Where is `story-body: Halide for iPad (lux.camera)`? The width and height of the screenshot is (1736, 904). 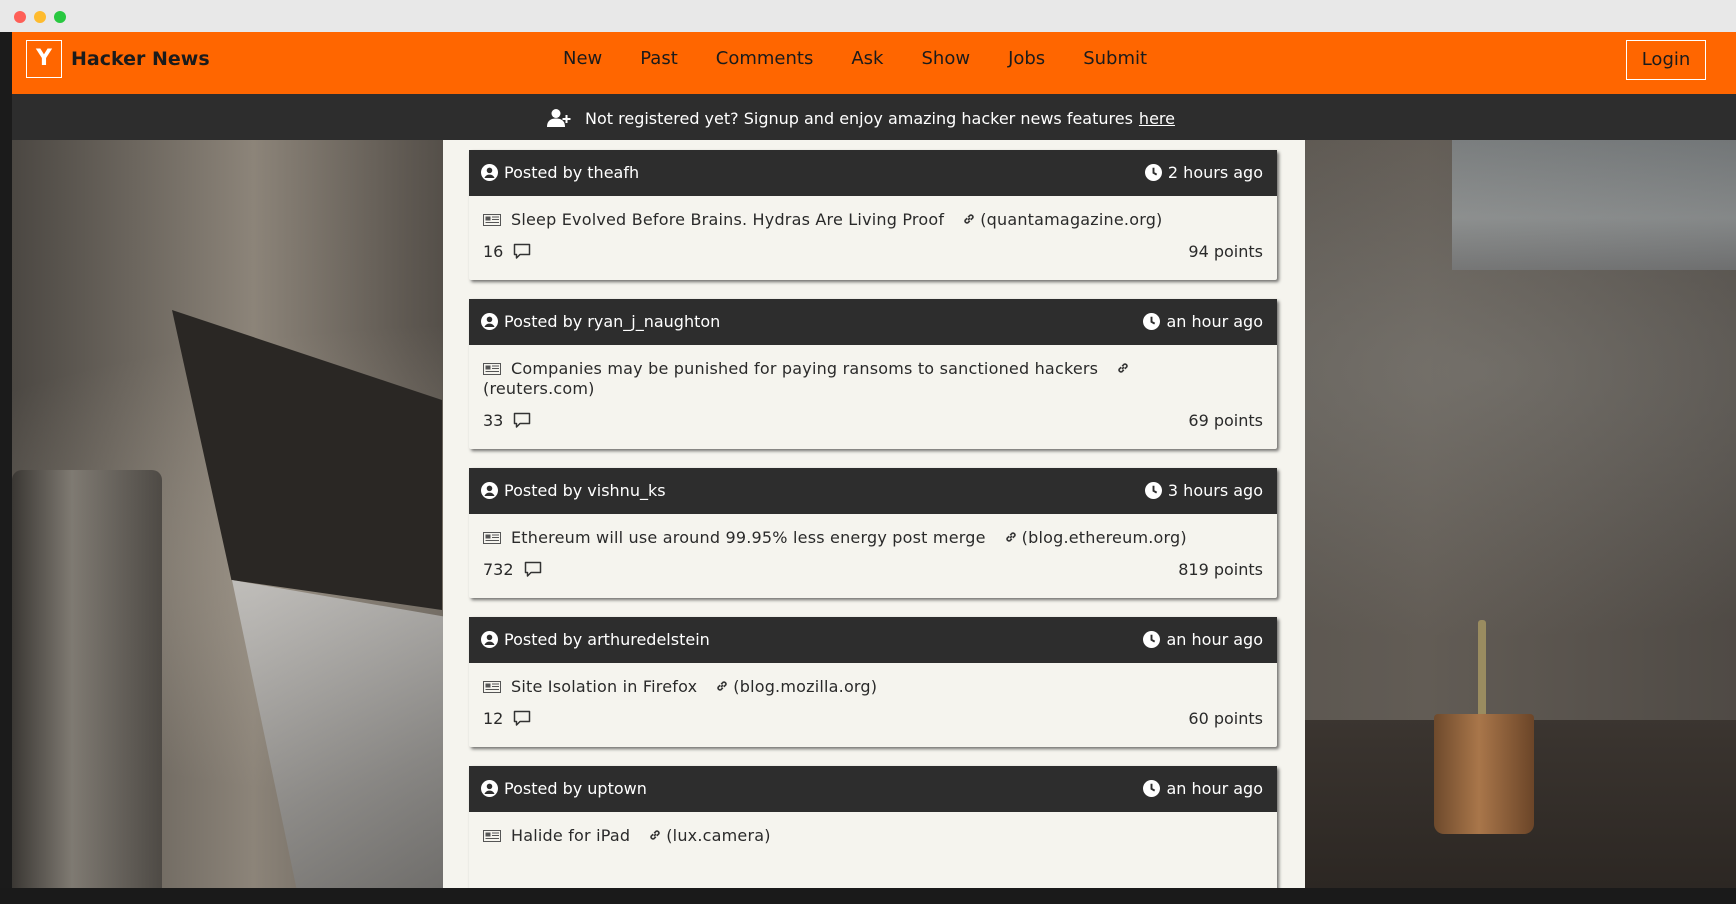 story-body: Halide for iPad (lux.camera) is located at coordinates (873, 829).